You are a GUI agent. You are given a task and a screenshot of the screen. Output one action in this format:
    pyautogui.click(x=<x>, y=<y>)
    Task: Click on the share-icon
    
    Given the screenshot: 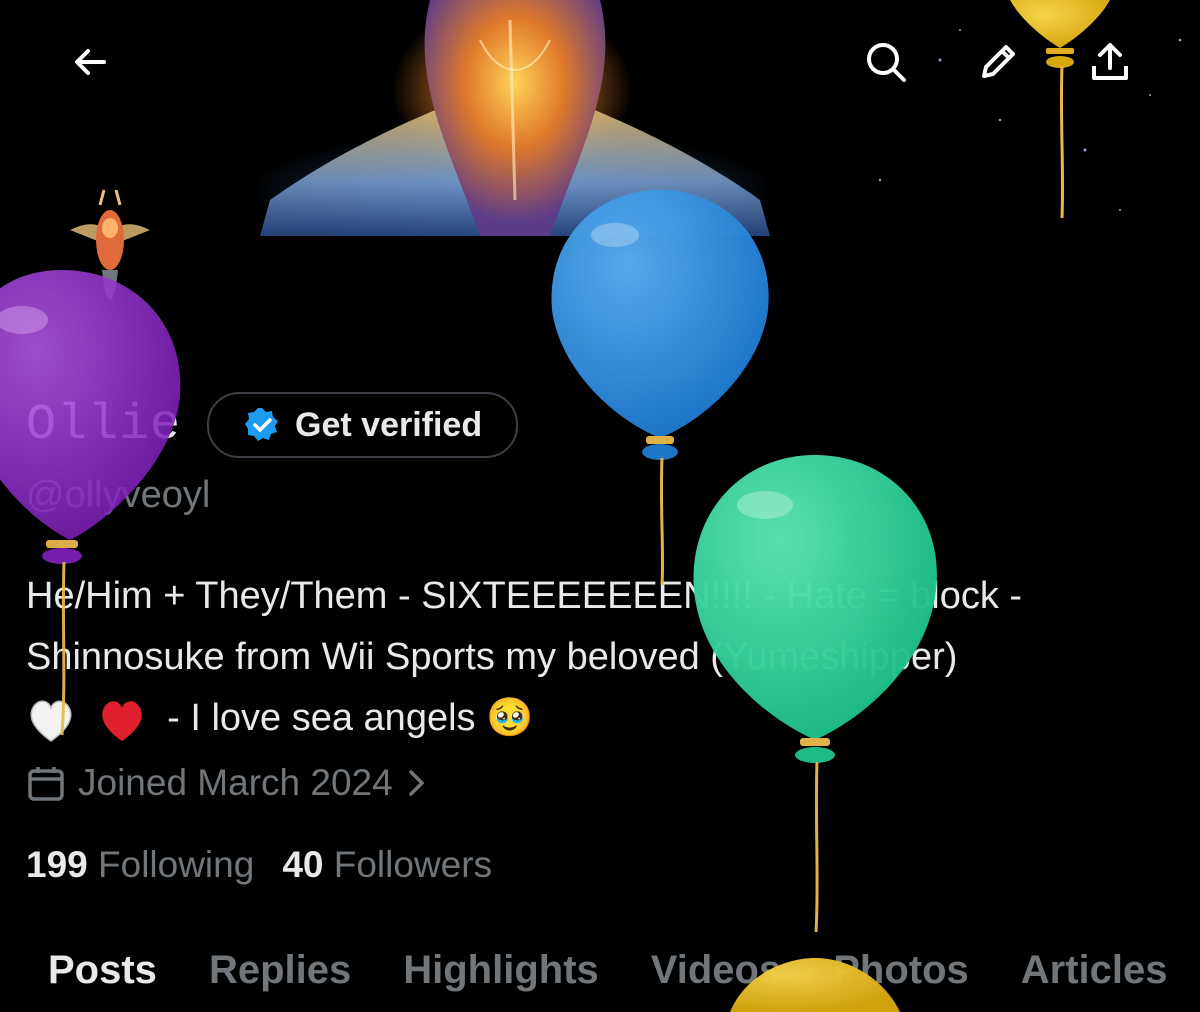 What is the action you would take?
    pyautogui.click(x=1110, y=61)
    